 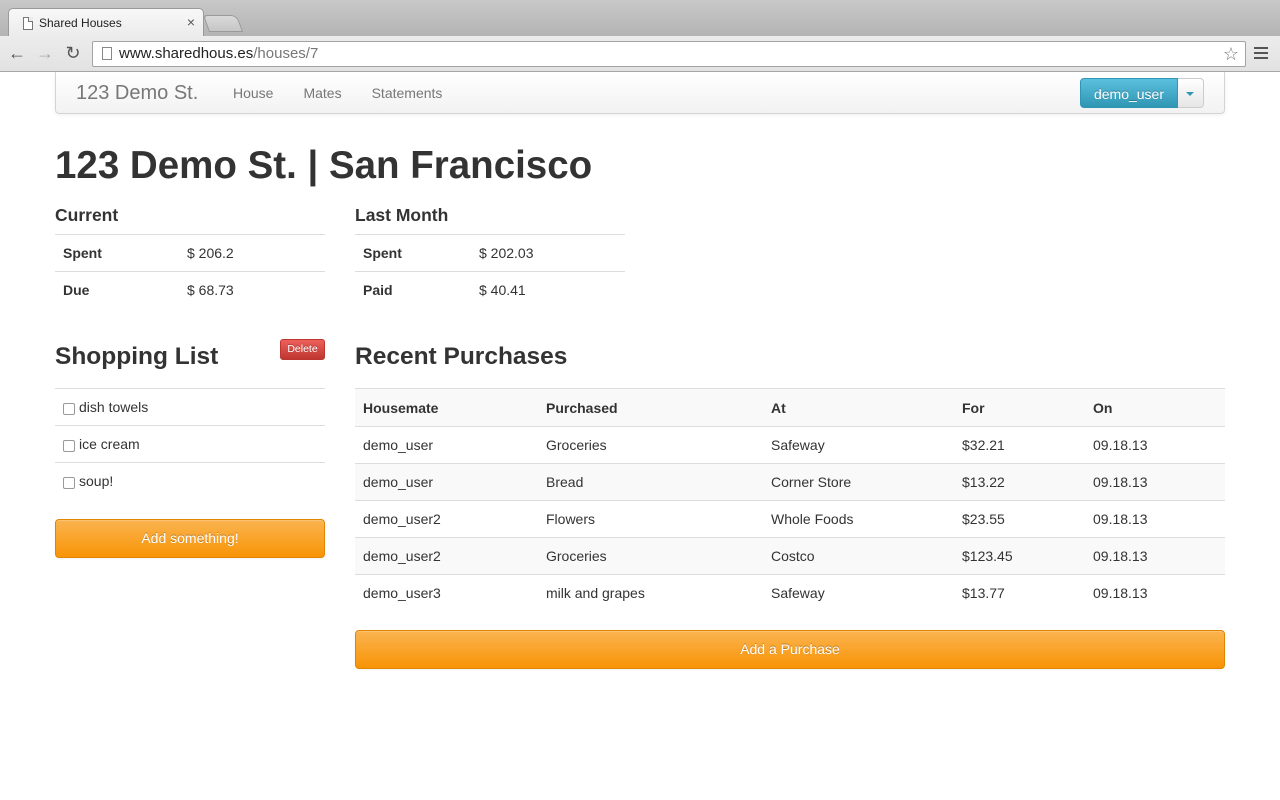 What do you see at coordinates (219, 53) in the screenshot?
I see `url-text: www.sharedhous.es/houses/7` at bounding box center [219, 53].